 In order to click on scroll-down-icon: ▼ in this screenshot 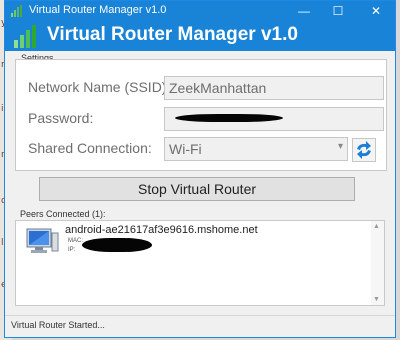, I will do `click(376, 299)`.